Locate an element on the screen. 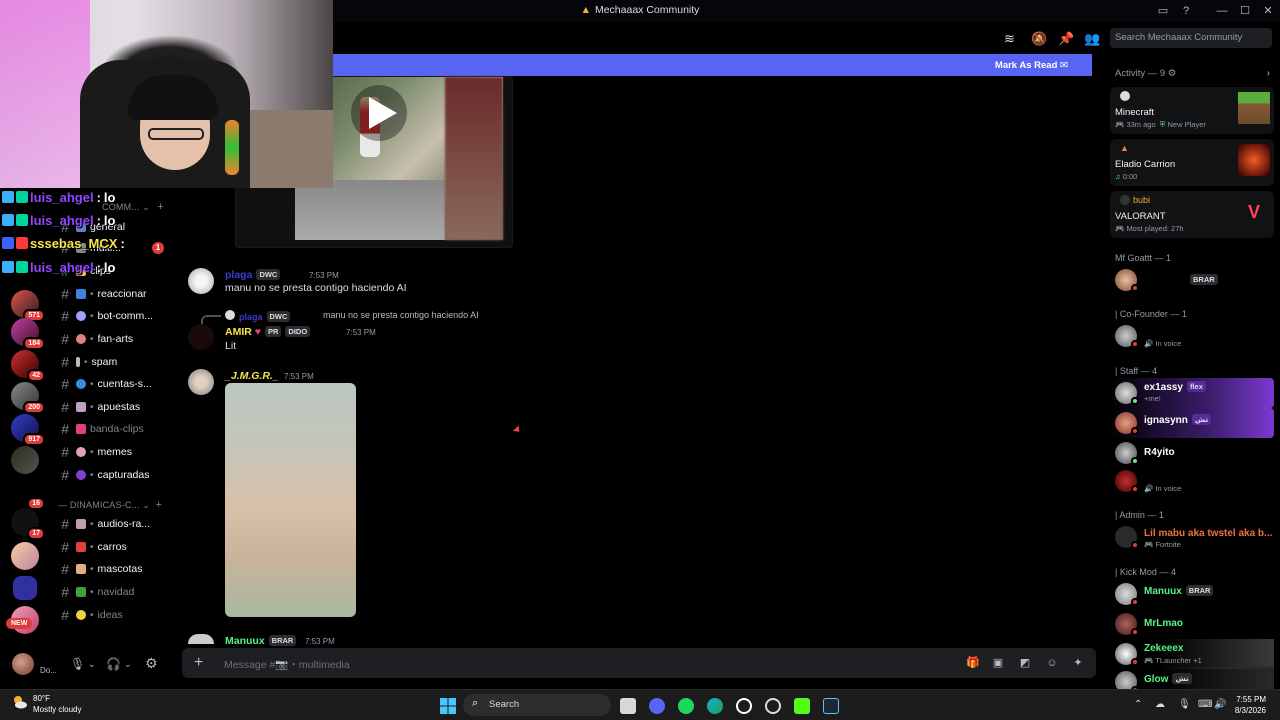  member-item: BRAR is located at coordinates (1192, 280).